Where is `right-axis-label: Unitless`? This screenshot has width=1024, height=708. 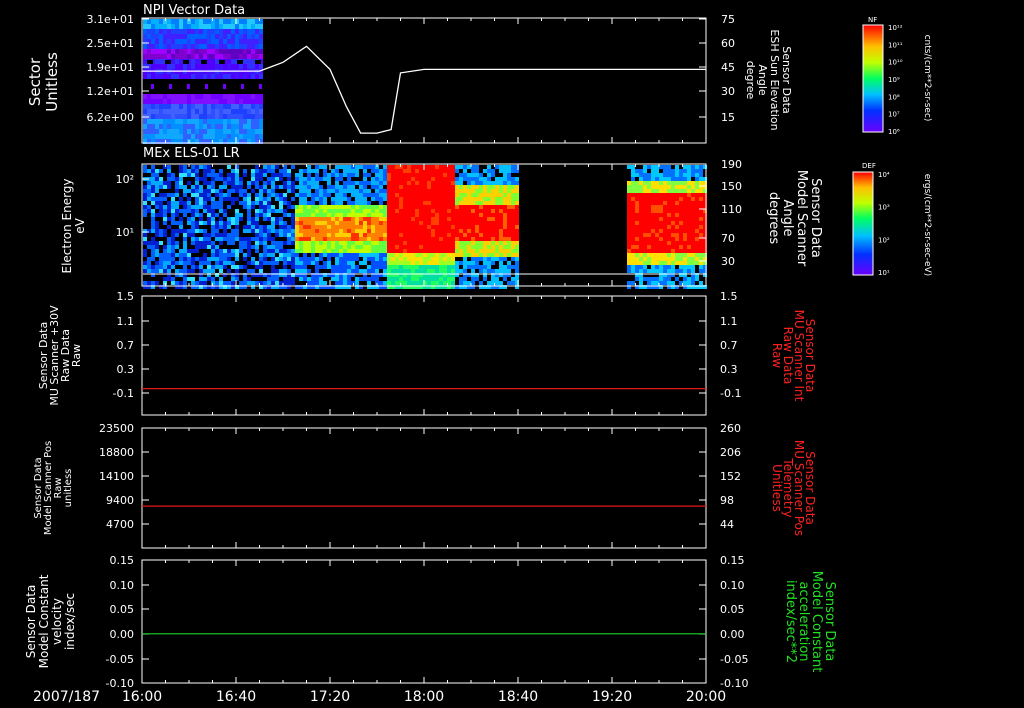 right-axis-label: Unitless is located at coordinates (777, 488).